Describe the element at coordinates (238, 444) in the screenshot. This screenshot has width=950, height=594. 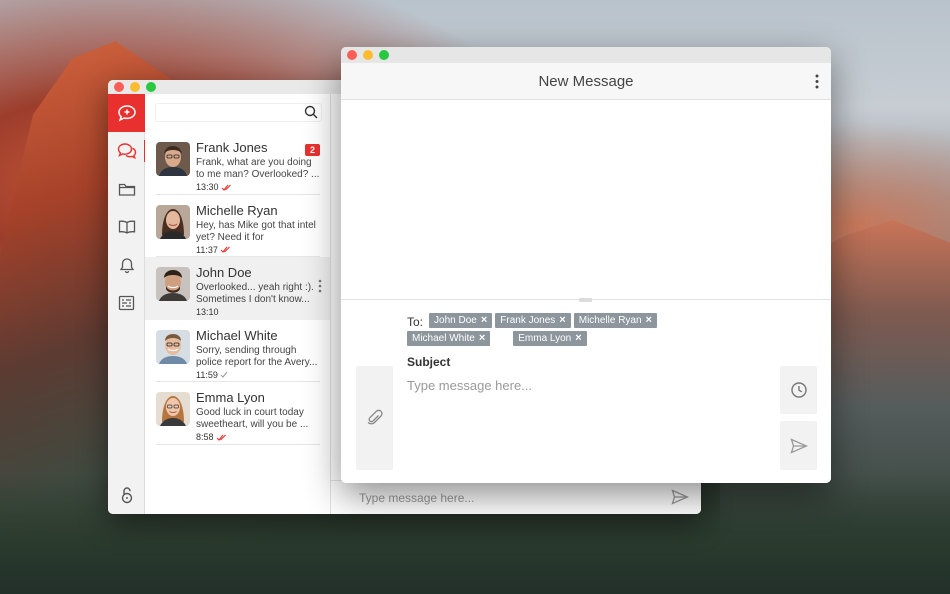
I see `divider` at that location.